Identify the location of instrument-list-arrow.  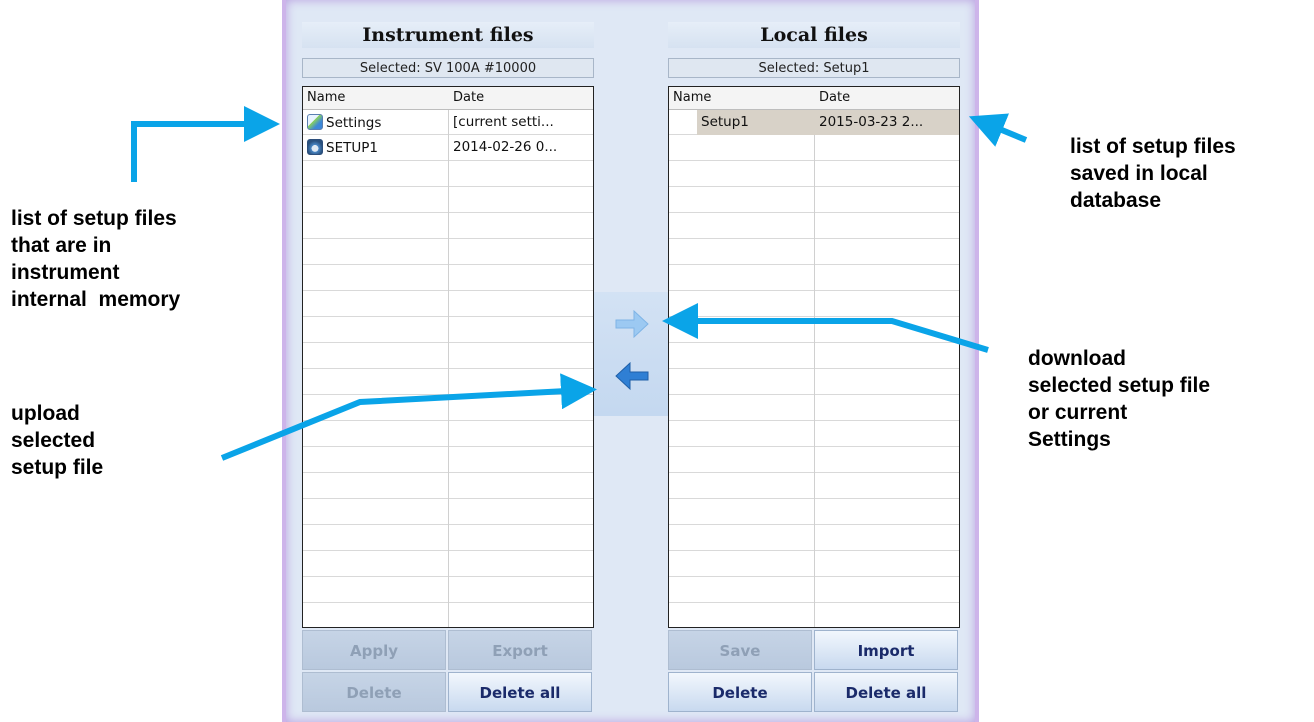
(205, 144).